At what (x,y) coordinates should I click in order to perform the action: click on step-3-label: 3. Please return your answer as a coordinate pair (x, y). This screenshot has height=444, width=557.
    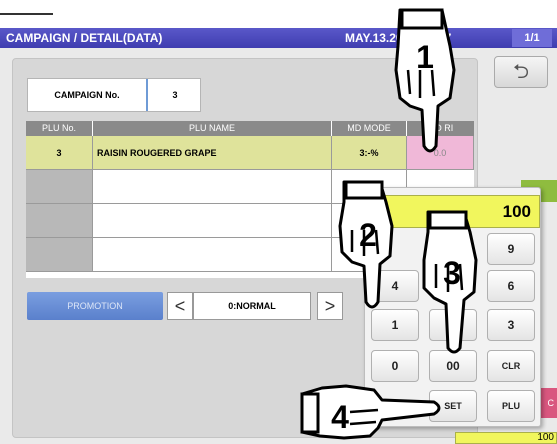
    Looking at the image, I should click on (452, 273).